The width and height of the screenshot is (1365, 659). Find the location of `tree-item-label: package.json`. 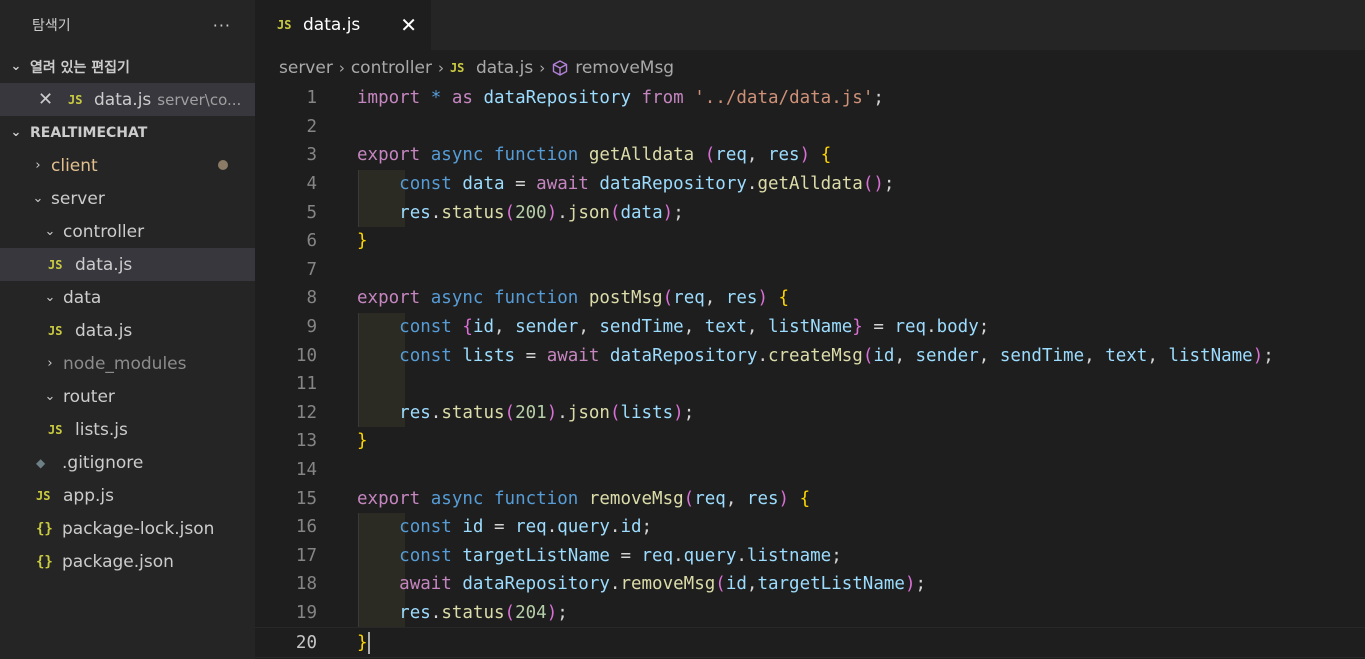

tree-item-label: package.json is located at coordinates (118, 561).